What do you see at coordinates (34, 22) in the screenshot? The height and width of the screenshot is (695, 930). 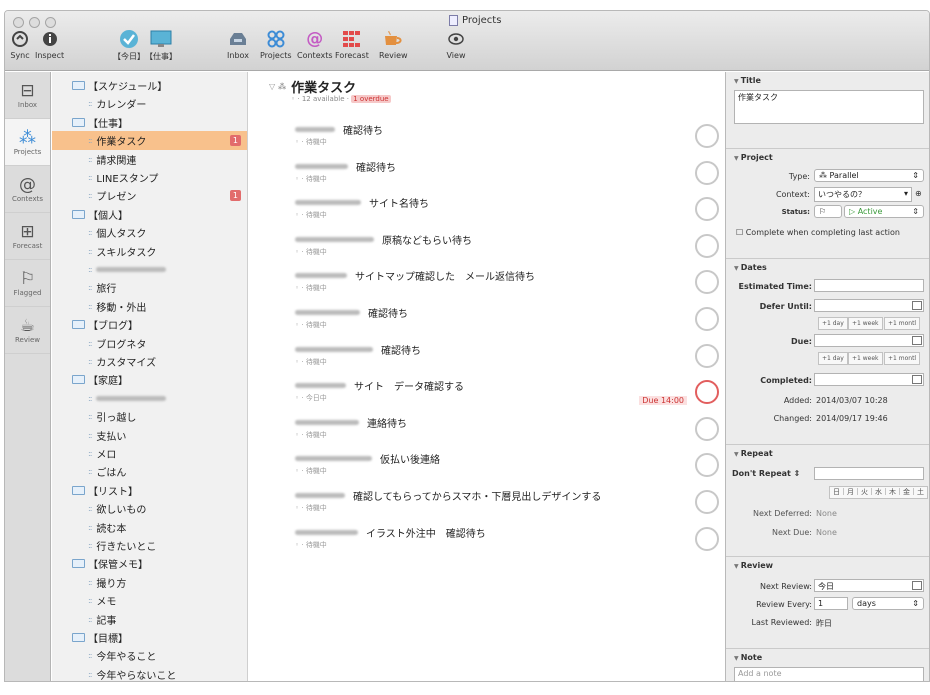 I see `minimize-button` at bounding box center [34, 22].